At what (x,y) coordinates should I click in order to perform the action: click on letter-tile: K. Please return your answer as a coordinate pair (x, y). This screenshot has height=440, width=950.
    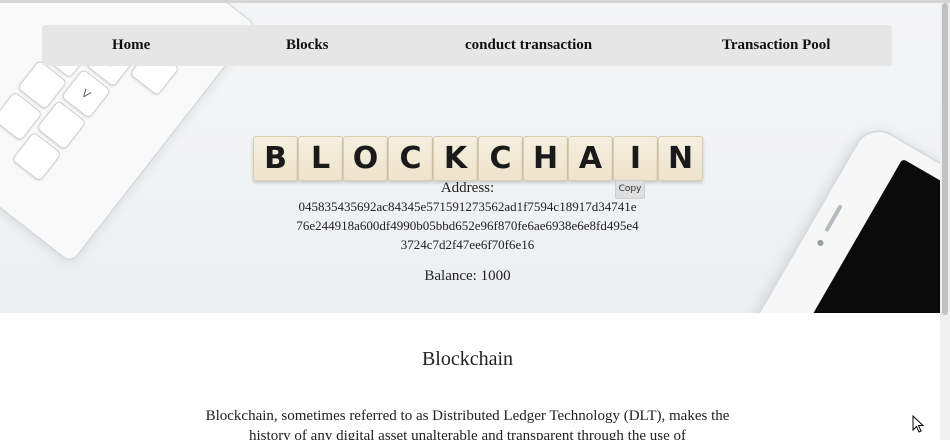
    Looking at the image, I should click on (455, 158).